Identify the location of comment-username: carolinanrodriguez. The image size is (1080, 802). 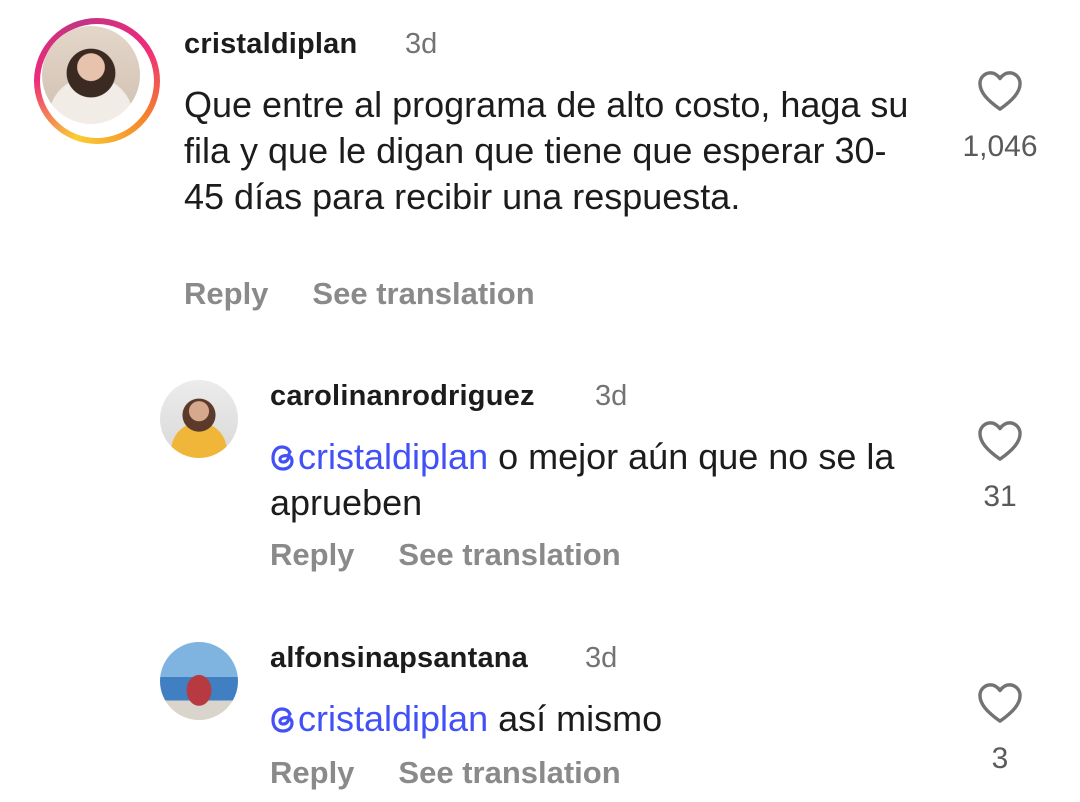
(402, 396).